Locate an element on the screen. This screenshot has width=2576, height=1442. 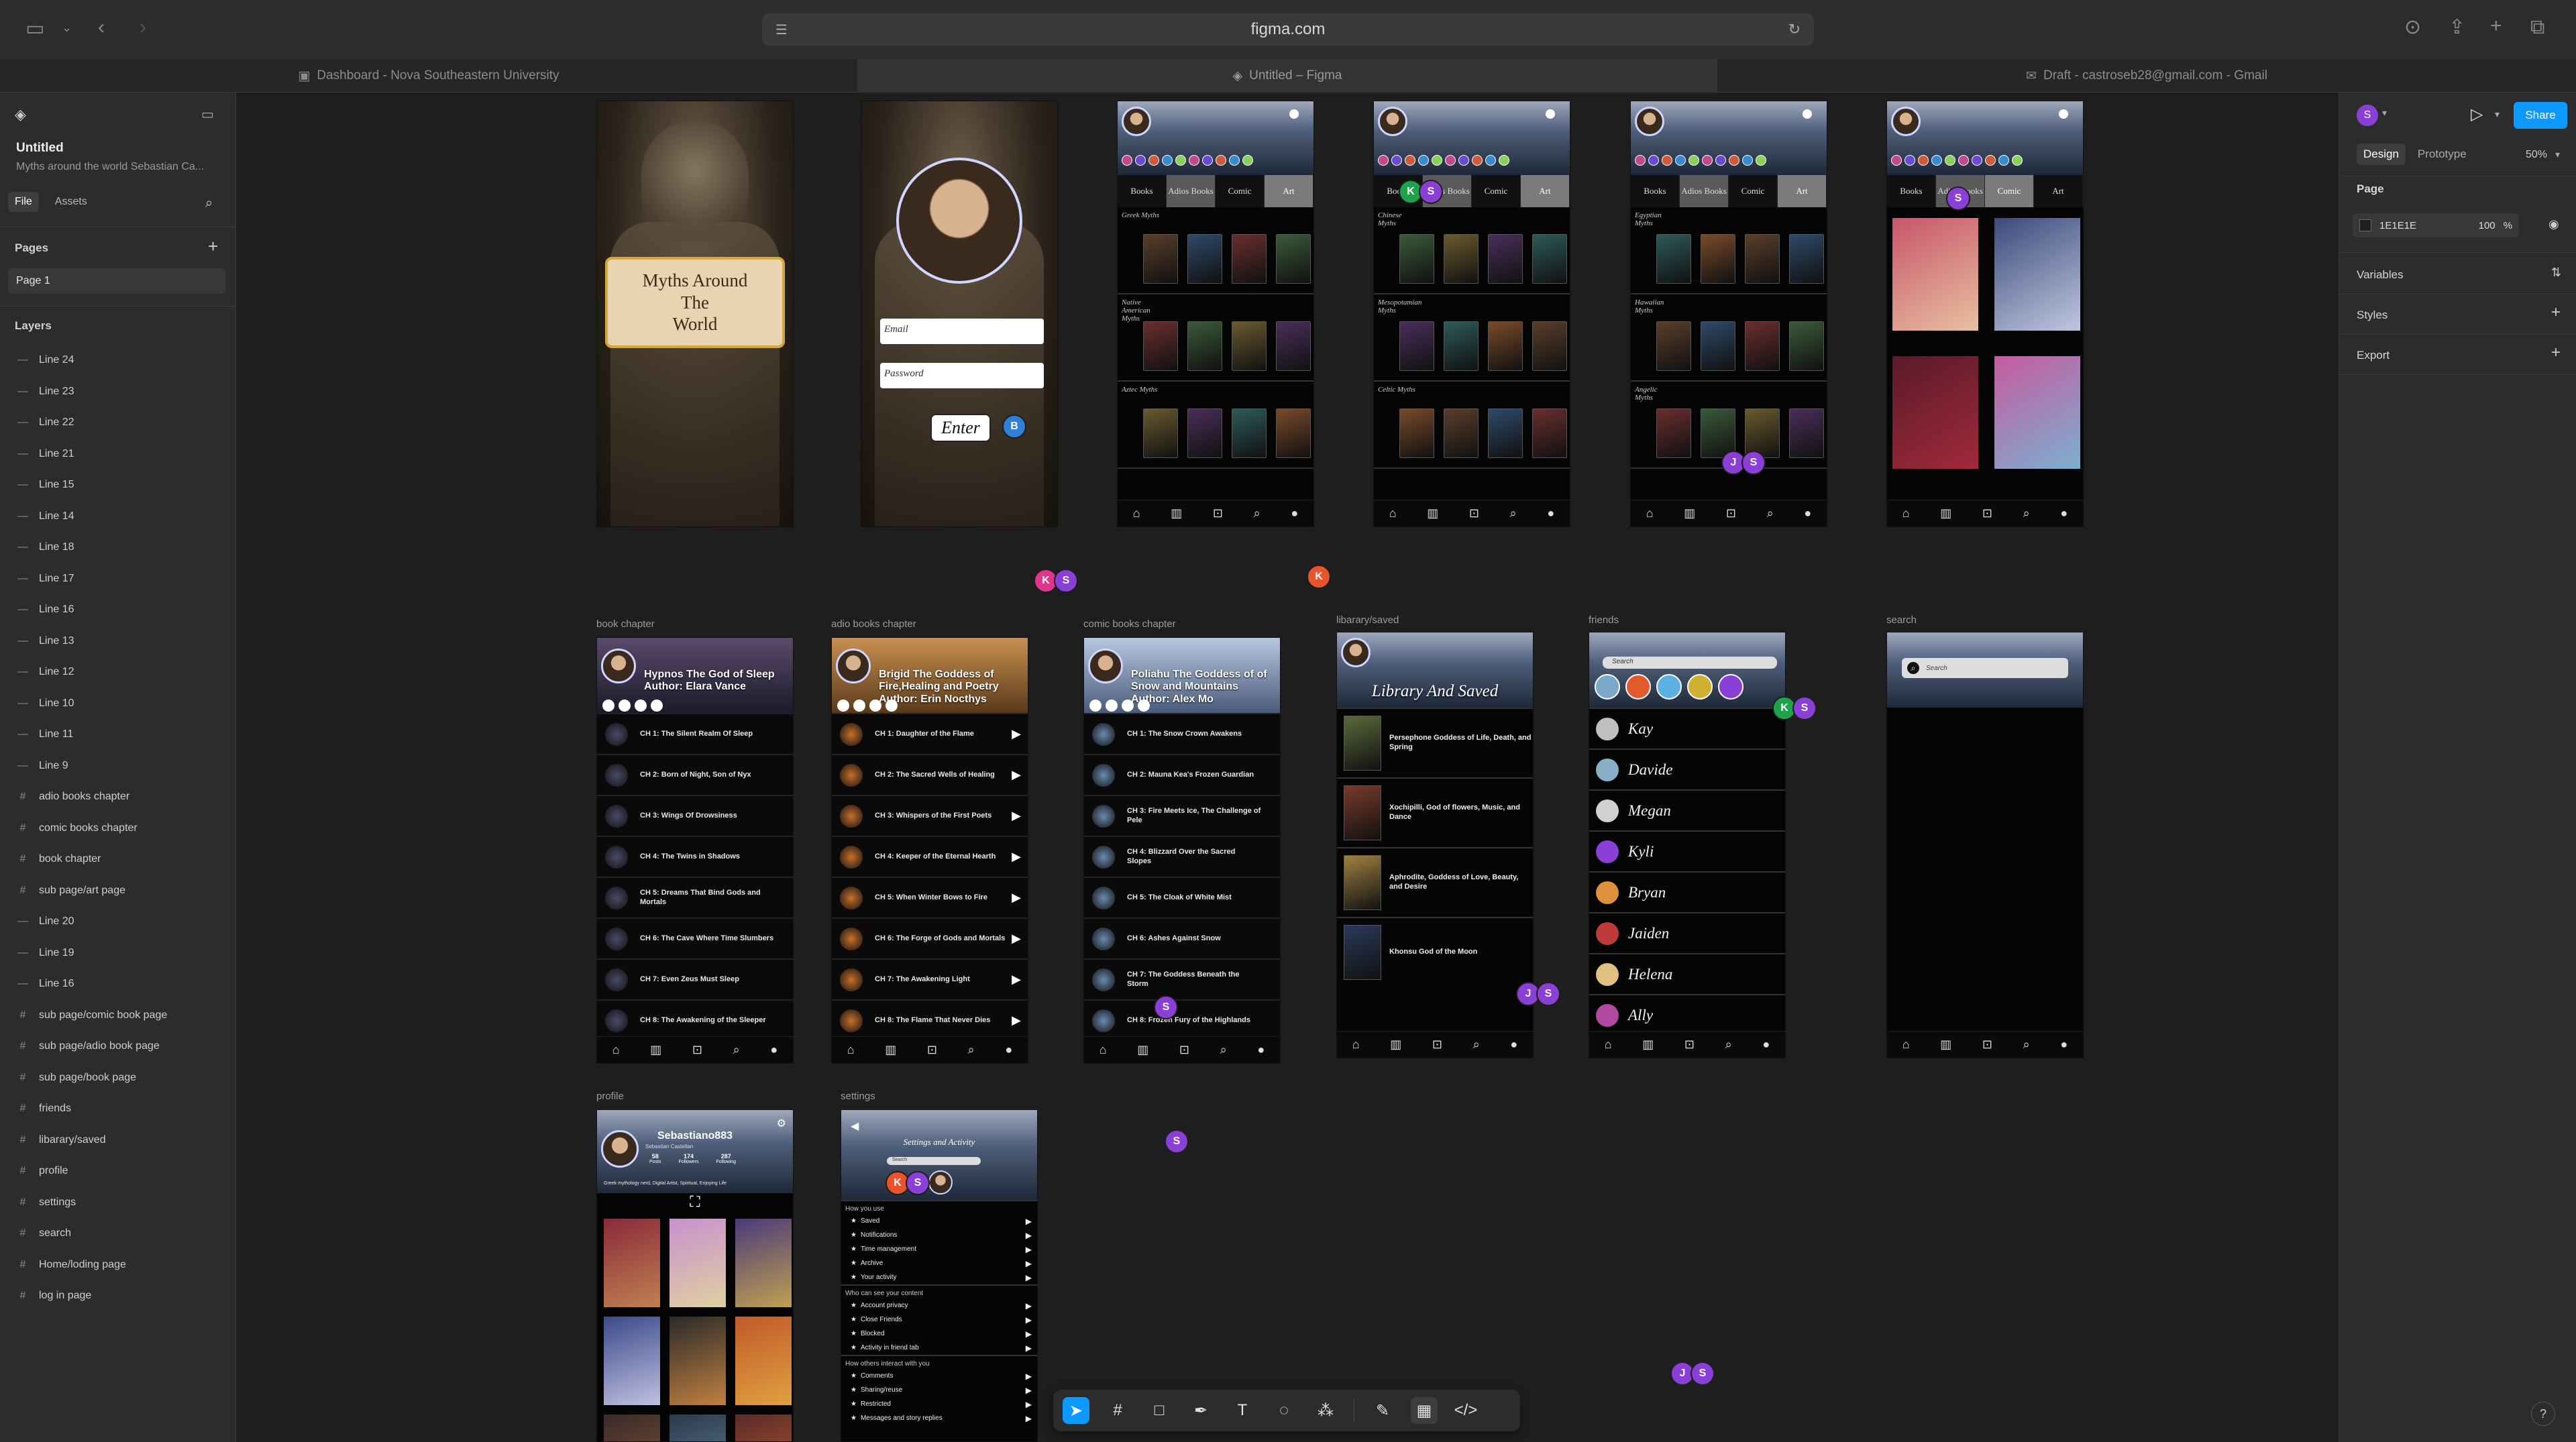
tab-overview-icon: ⧉ is located at coordinates (2537, 27).